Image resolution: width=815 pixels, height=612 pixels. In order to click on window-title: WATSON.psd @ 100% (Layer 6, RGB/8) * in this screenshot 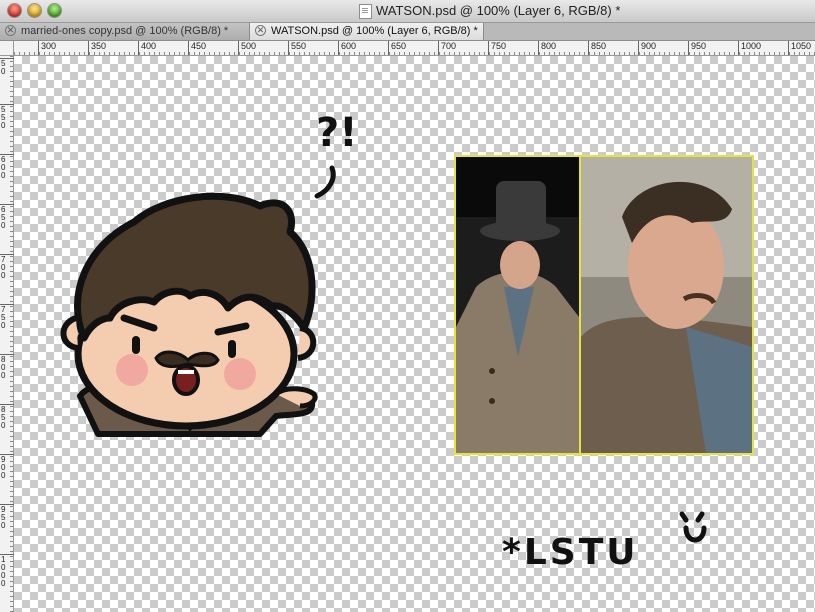, I will do `click(498, 10)`.